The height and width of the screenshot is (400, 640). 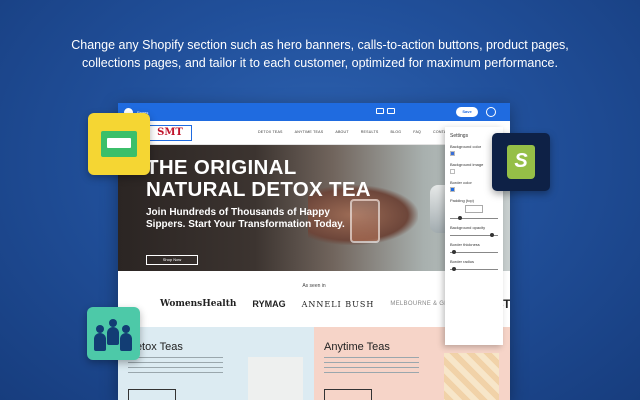 What do you see at coordinates (338, 304) in the screenshot?
I see `press-logo: ANNELI BUSH` at bounding box center [338, 304].